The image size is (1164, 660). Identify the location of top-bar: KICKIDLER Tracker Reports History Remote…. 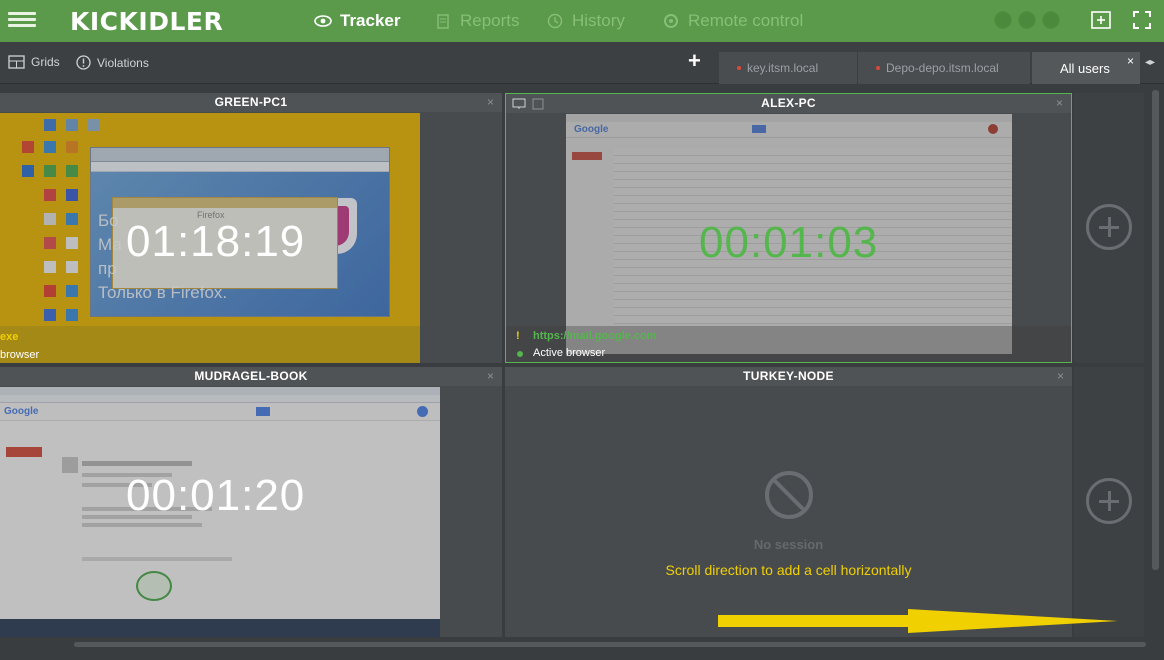
(582, 21).